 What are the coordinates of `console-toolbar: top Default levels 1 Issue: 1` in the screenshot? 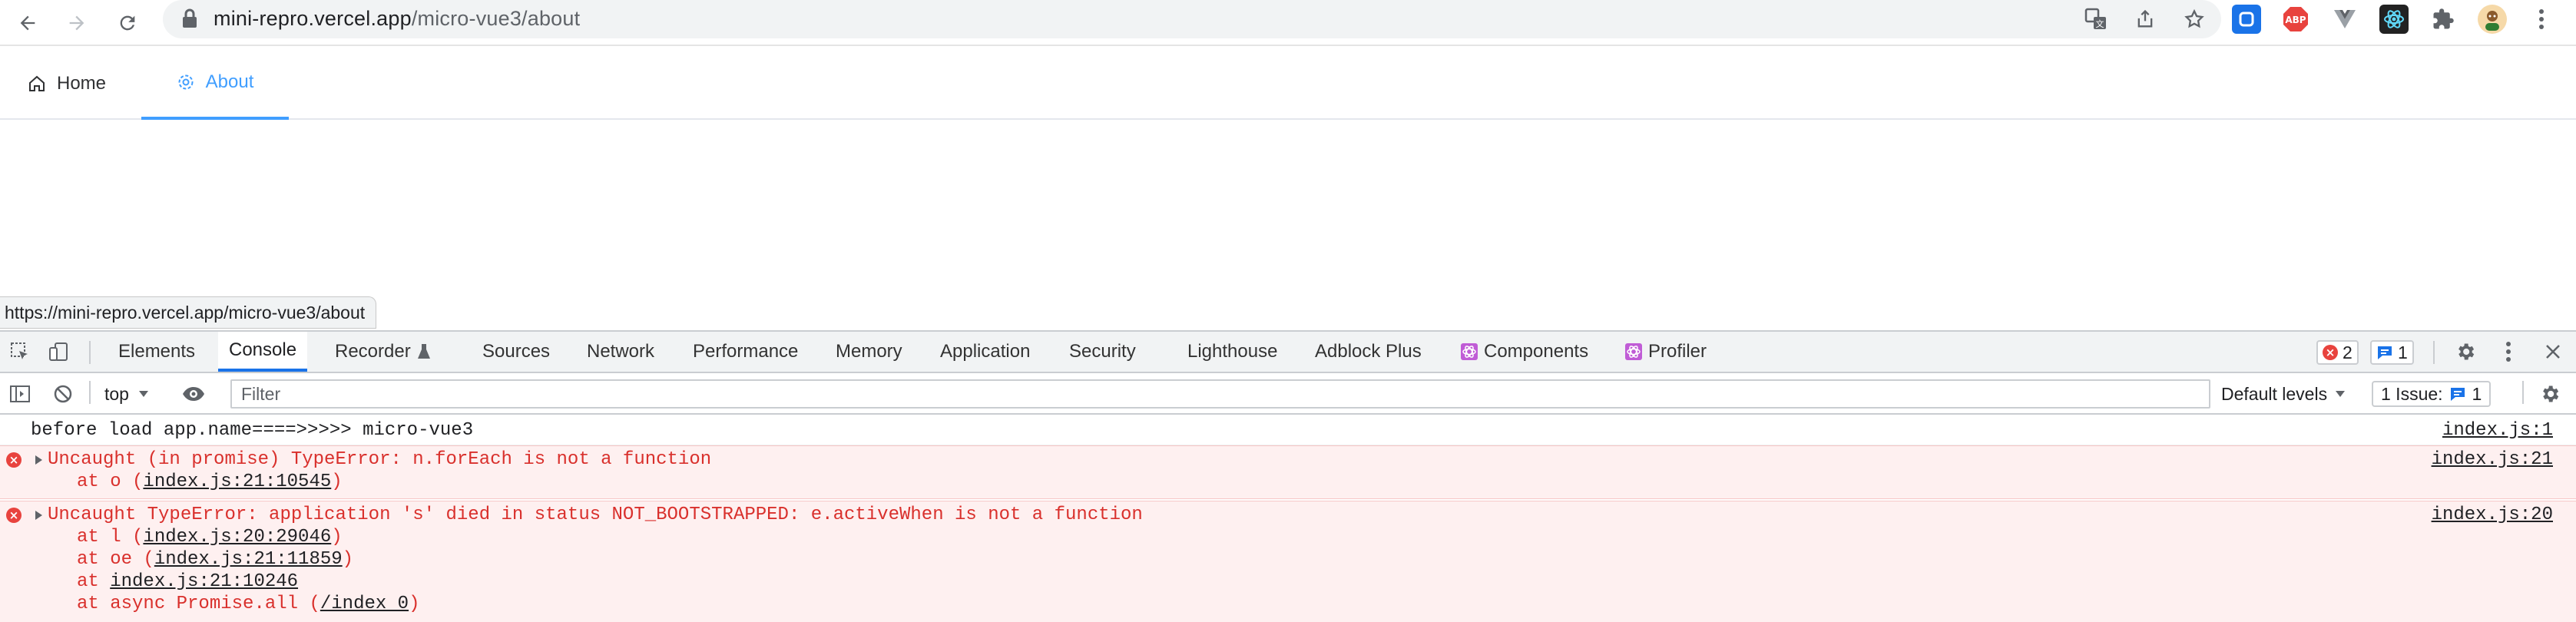 It's located at (1288, 394).